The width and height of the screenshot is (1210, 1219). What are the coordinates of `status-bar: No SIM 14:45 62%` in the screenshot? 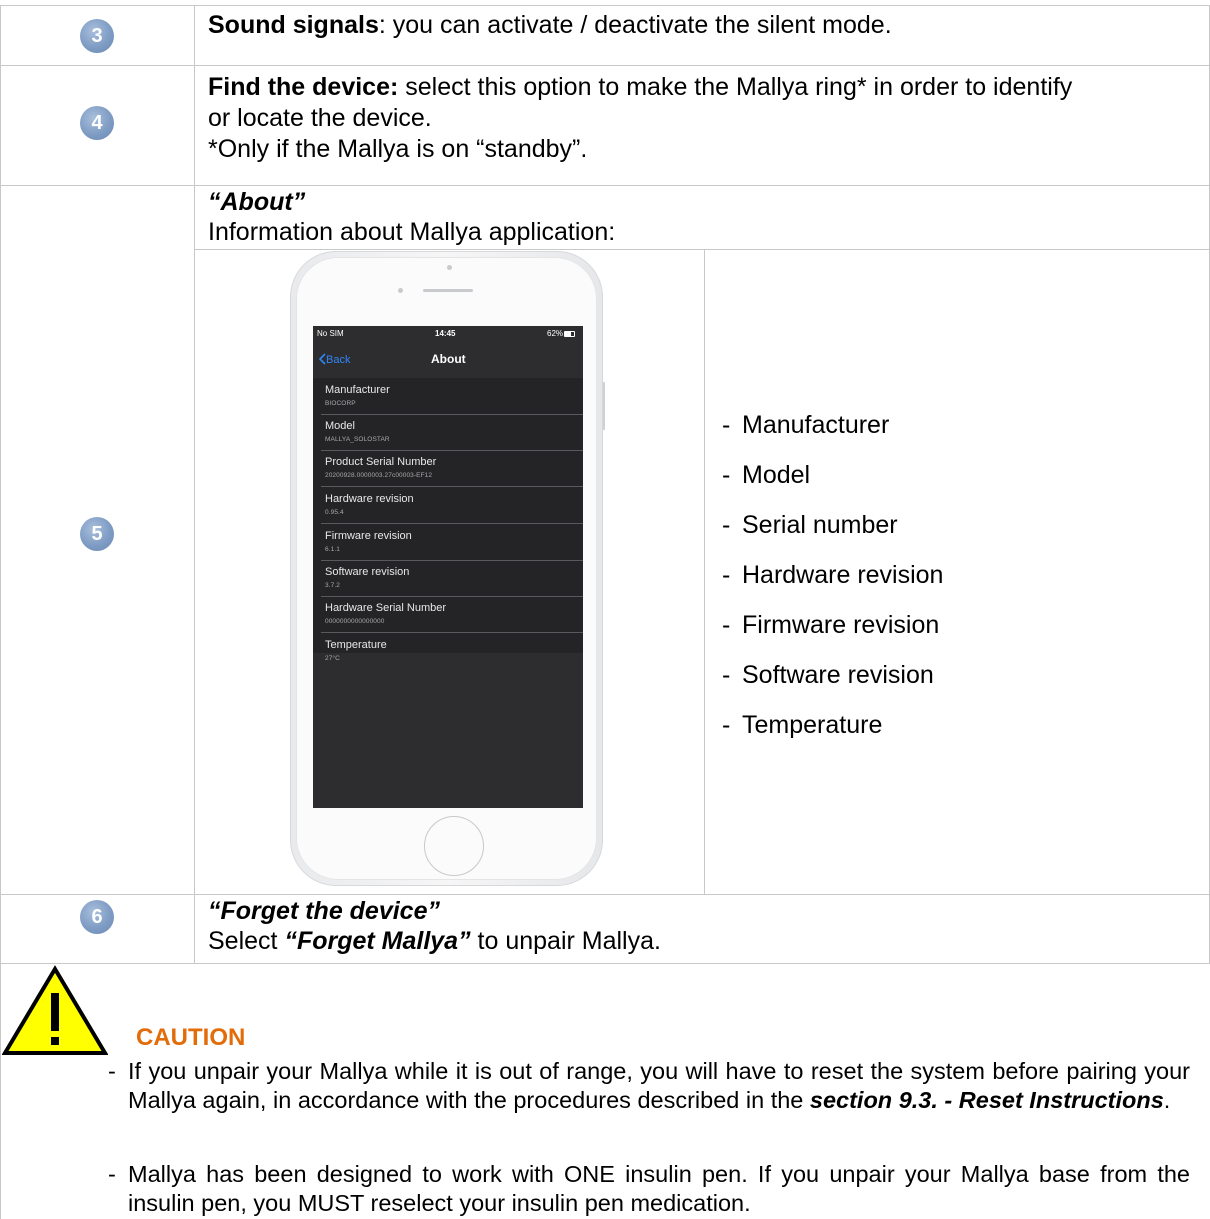 It's located at (448, 334).